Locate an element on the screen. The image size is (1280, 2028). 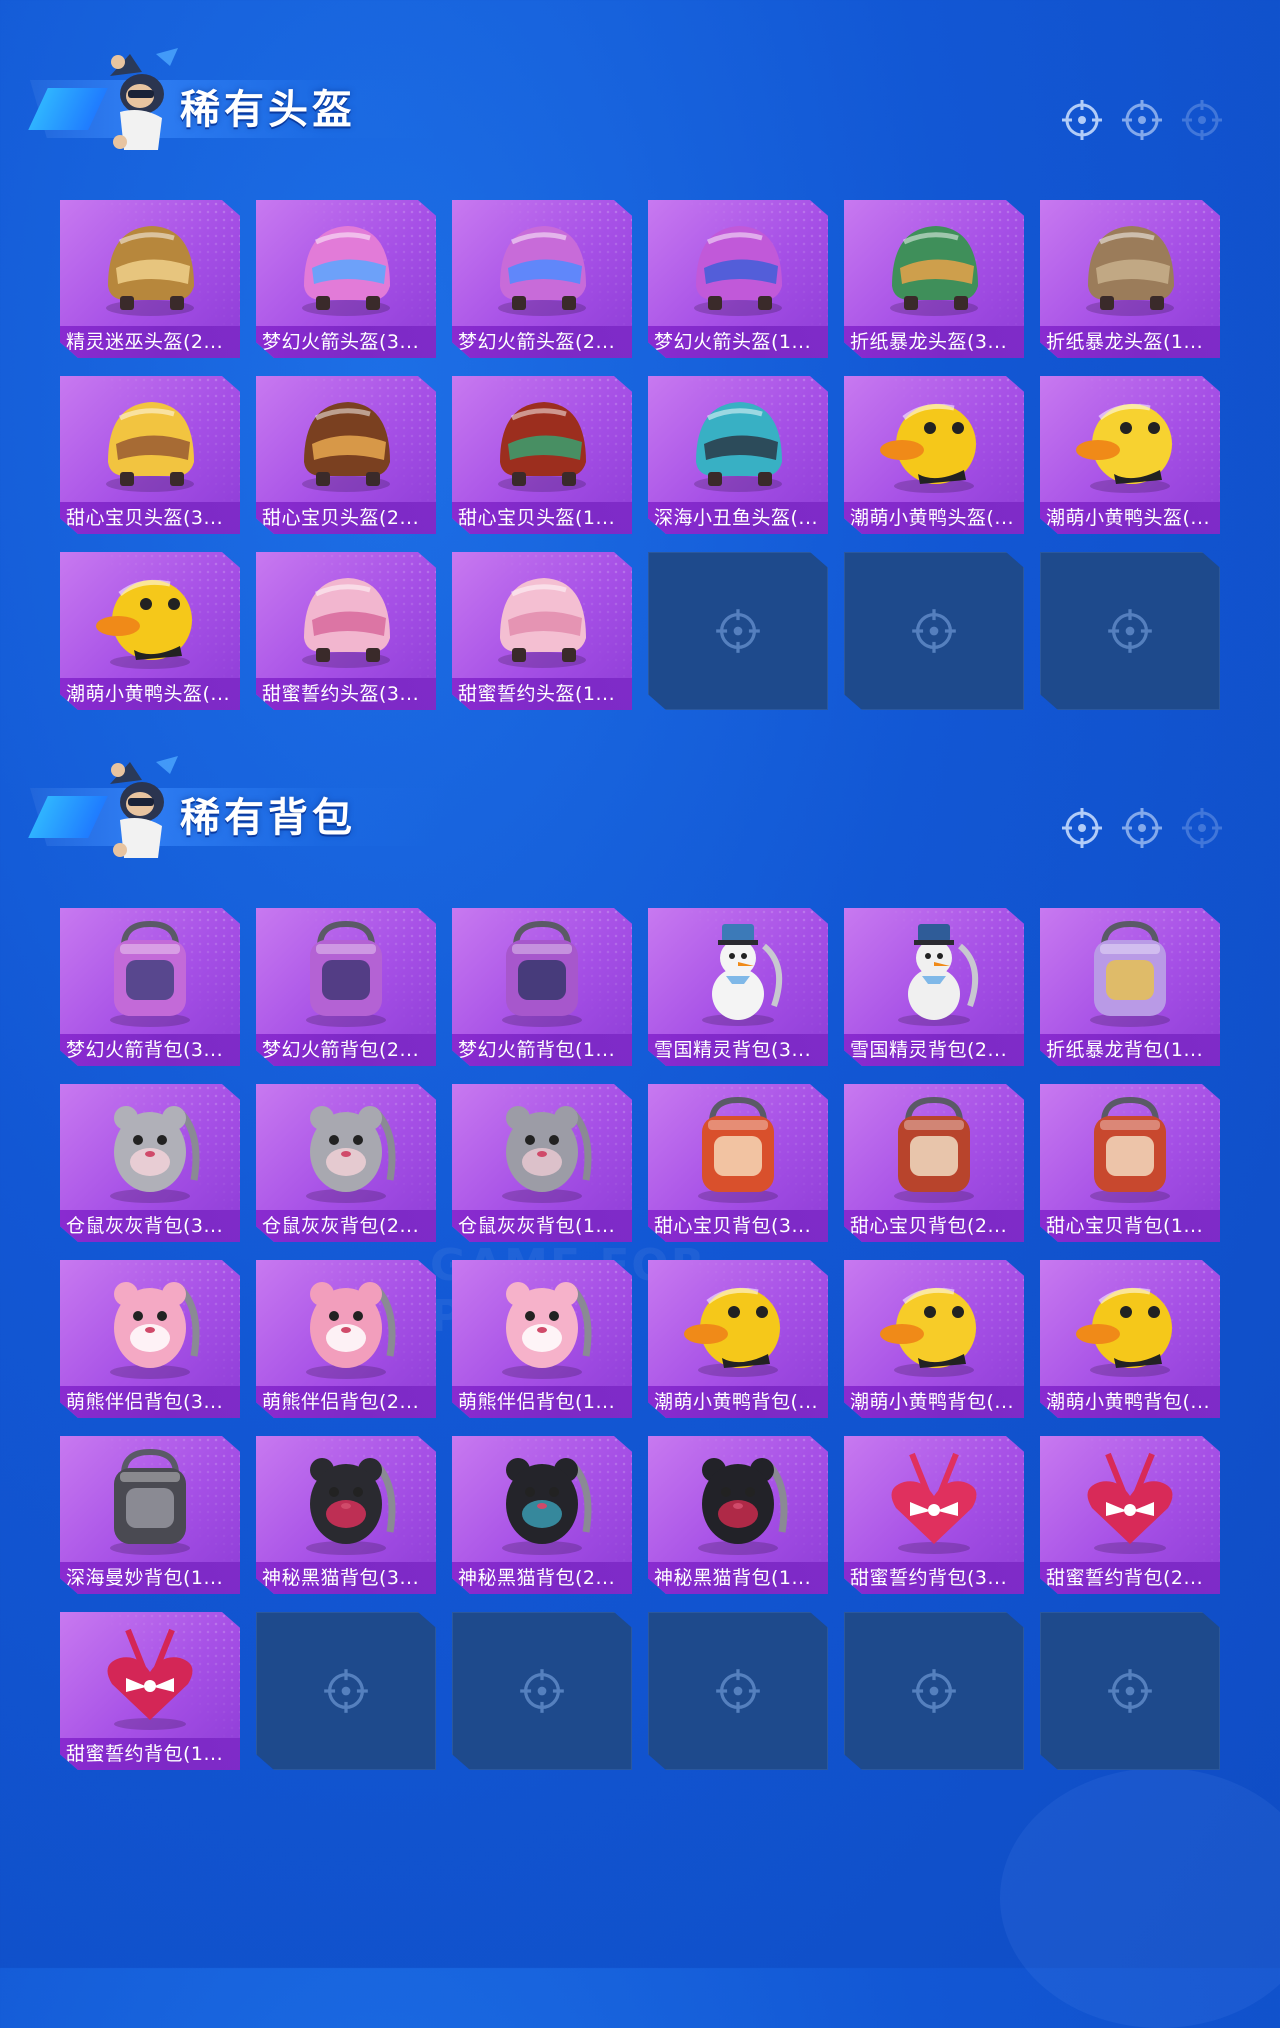
cupcake-helmet-icon is located at coordinates (346, 447).